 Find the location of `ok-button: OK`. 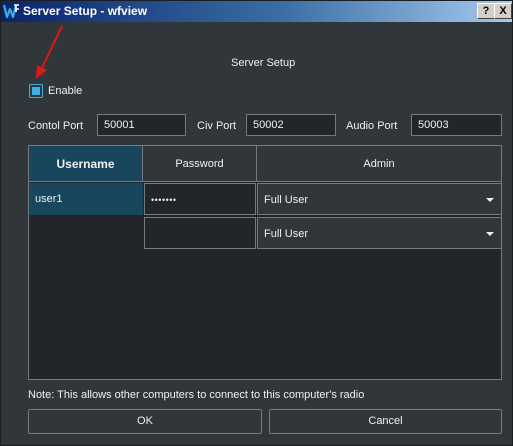

ok-button: OK is located at coordinates (145, 421).